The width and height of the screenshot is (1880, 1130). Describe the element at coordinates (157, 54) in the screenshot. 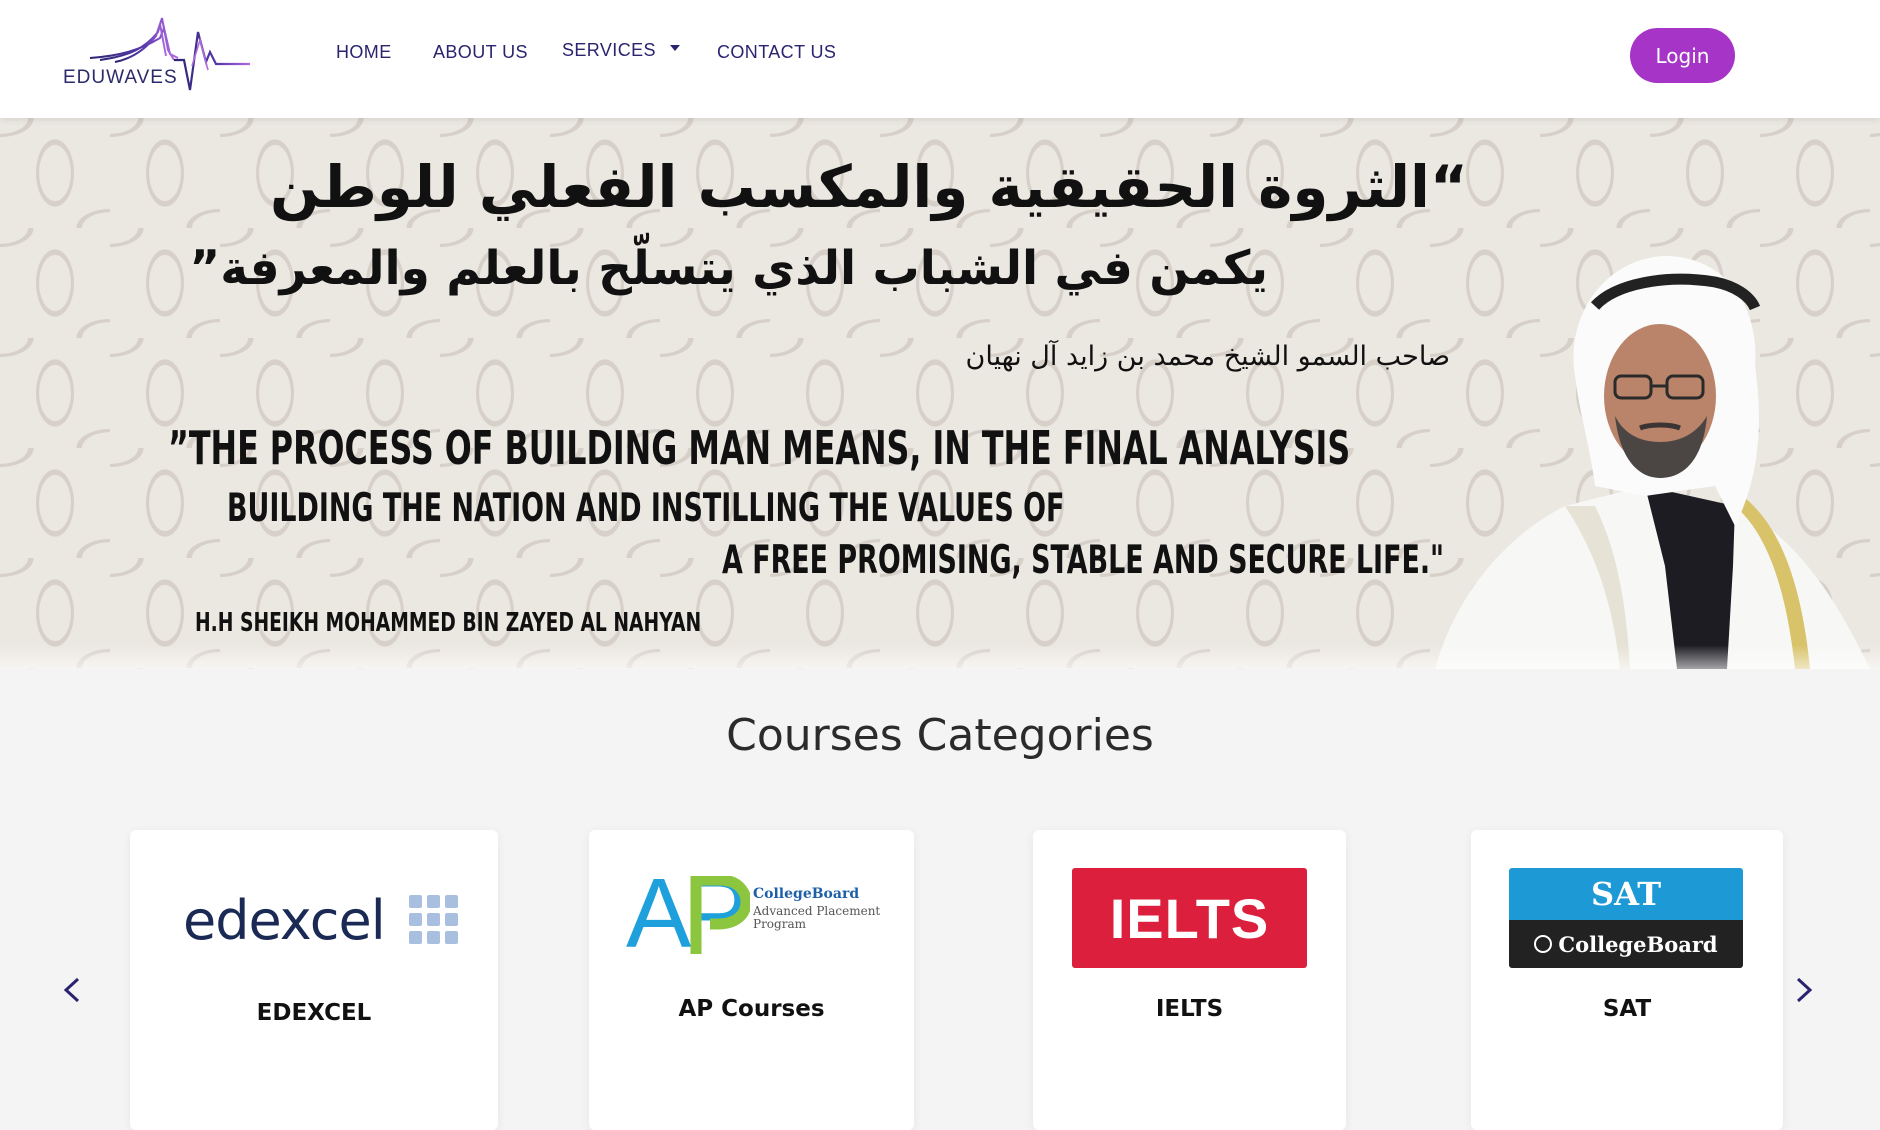

I see `eduwaves-logo: EDUWAVES` at that location.